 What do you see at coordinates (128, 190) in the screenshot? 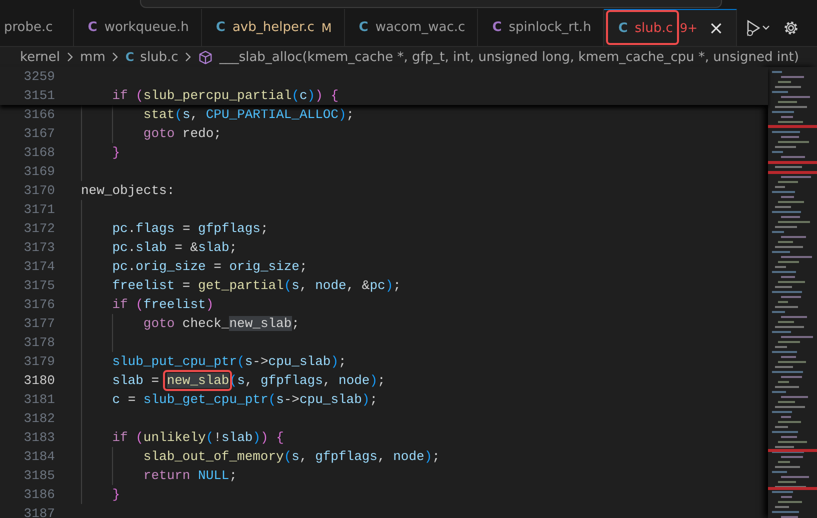
I see `code-line: new_objects:` at bounding box center [128, 190].